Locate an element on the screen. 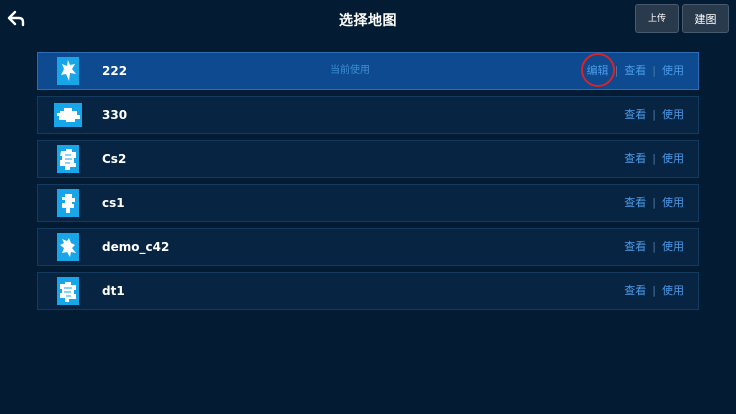  map-row-cs2: Cs2 查看 | 使用 is located at coordinates (368, 159).